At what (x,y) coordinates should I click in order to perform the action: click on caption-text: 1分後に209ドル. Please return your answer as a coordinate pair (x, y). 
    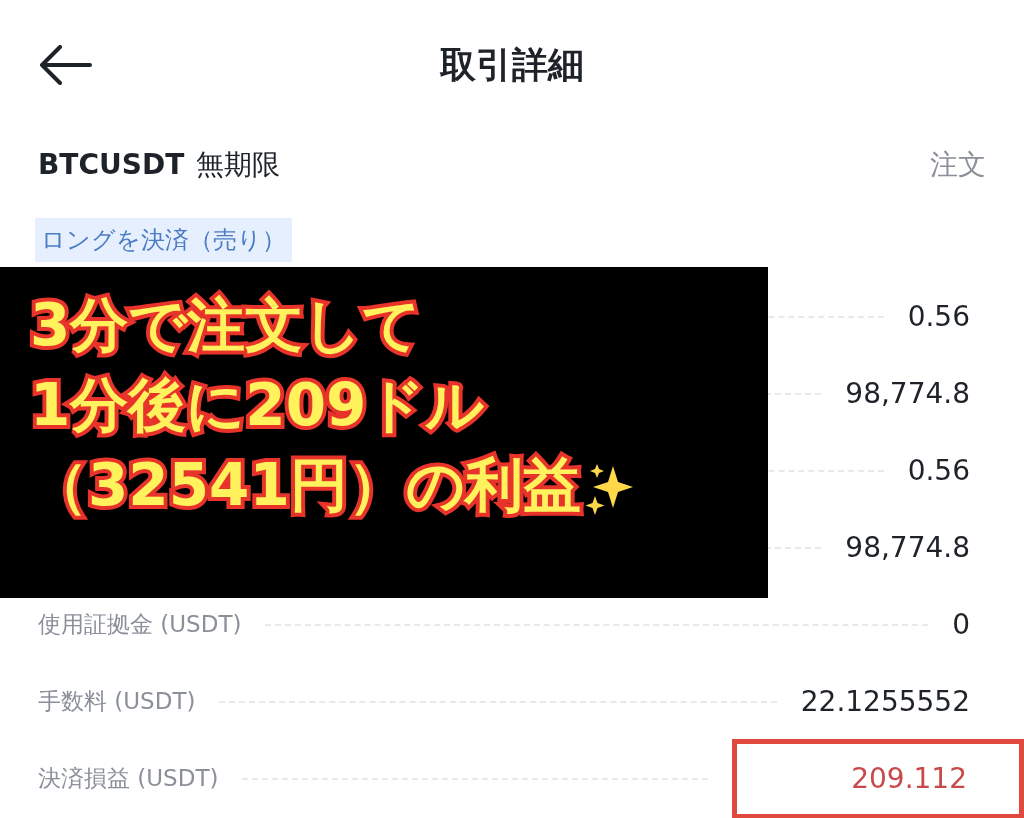
    Looking at the image, I should click on (257, 405).